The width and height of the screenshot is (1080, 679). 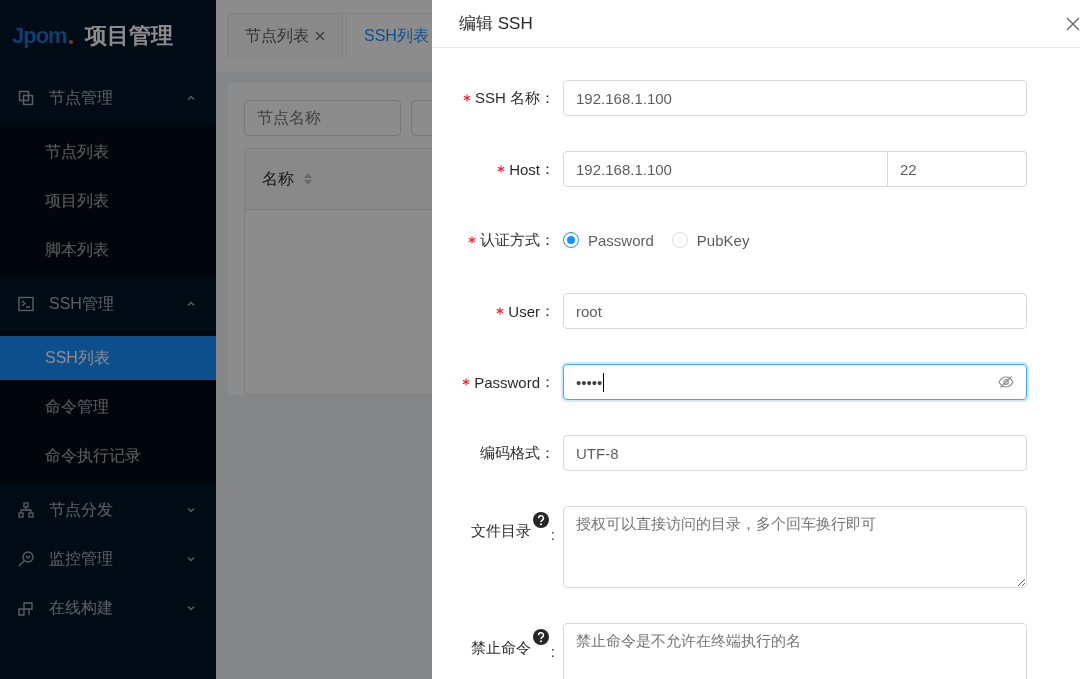 What do you see at coordinates (608, 240) in the screenshot?
I see `radio-option: Password` at bounding box center [608, 240].